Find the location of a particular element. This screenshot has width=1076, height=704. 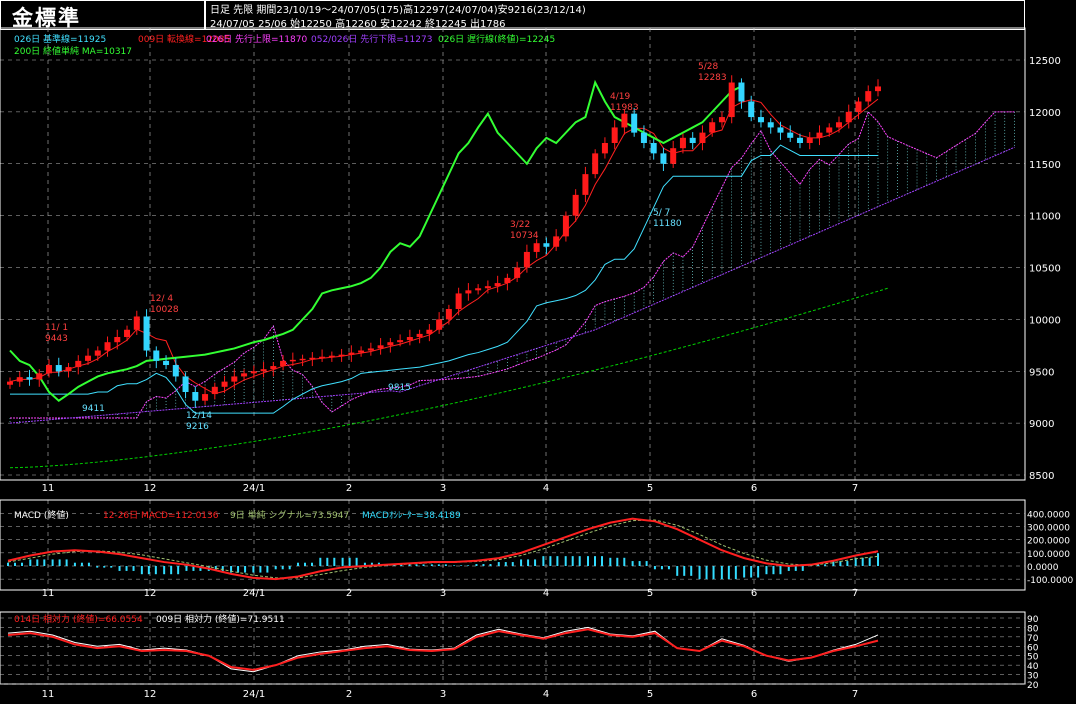

annotation-date: 11/ 1 is located at coordinates (57, 328).